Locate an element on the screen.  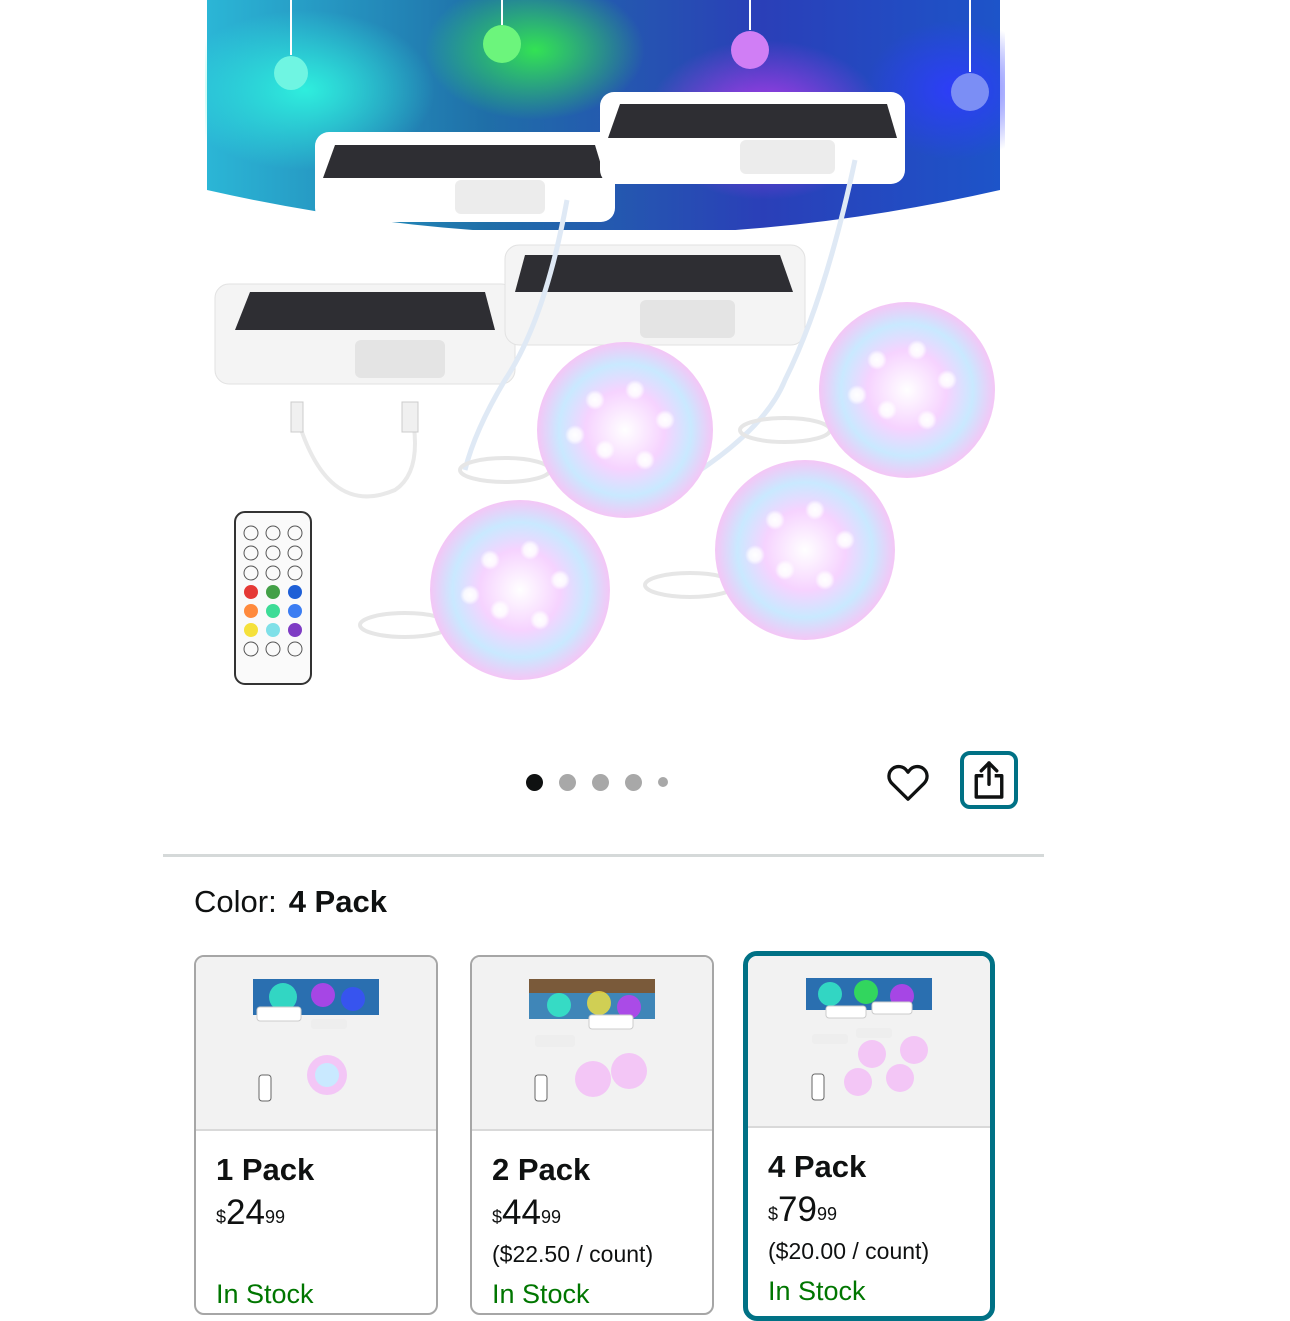
variant-label-text: Color: is located at coordinates (235, 901).